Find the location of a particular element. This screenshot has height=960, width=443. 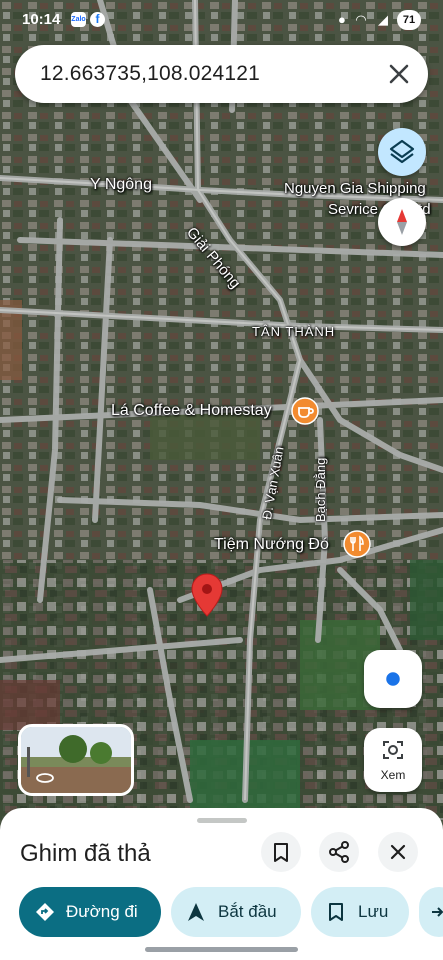

map-label-shipping: Nguyen Gia Shipping is located at coordinates (355, 188).